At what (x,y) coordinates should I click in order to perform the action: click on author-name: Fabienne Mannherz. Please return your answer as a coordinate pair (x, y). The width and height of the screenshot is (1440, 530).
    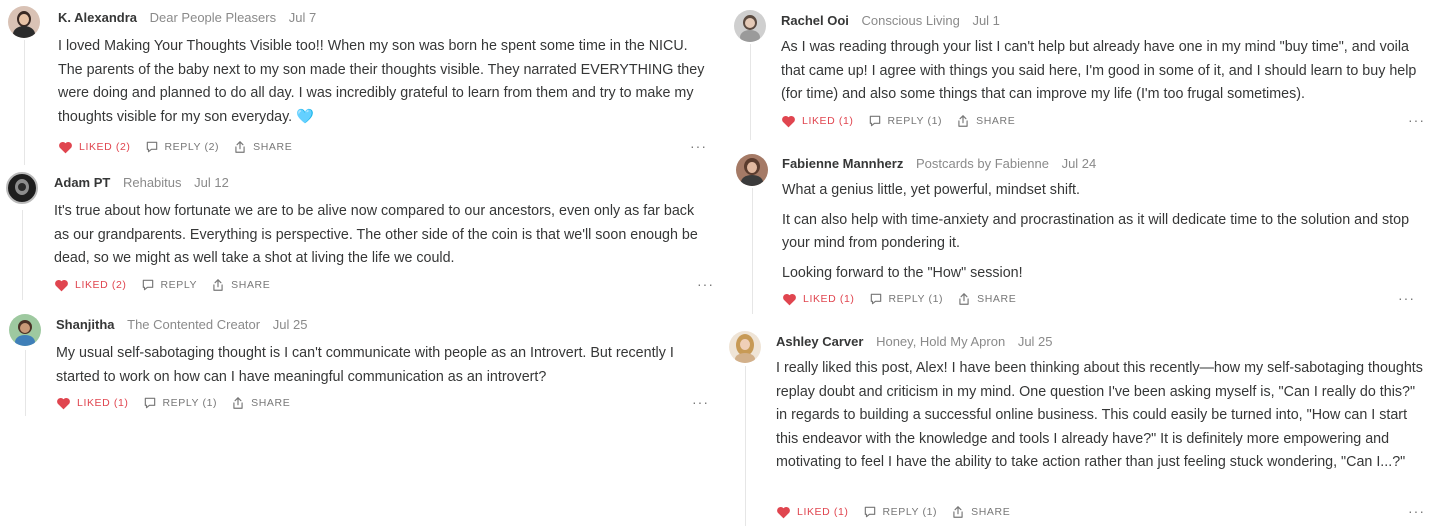
    Looking at the image, I should click on (842, 163).